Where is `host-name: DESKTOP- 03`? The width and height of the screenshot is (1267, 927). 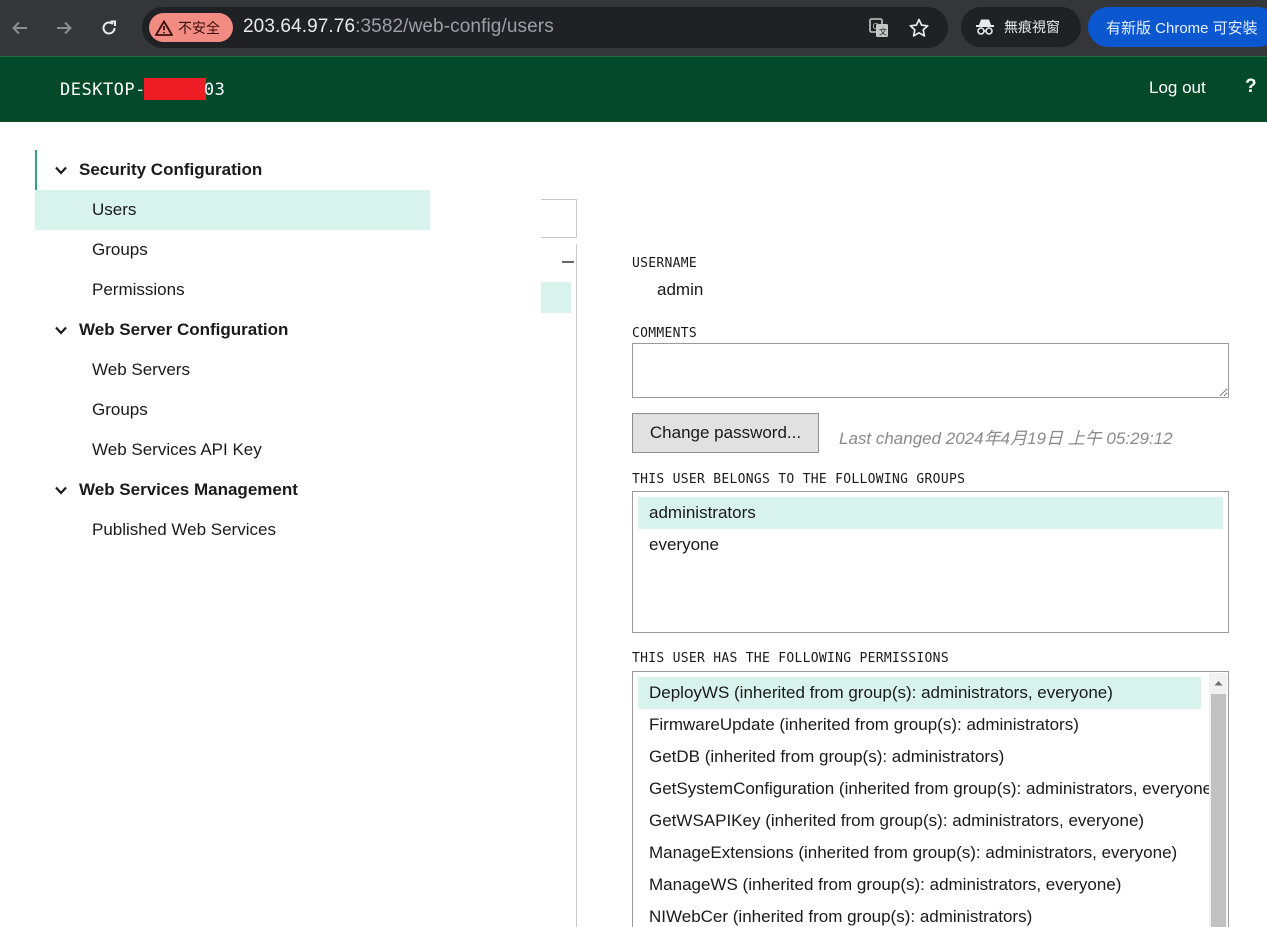
host-name: DESKTOP- 03 is located at coordinates (142, 89).